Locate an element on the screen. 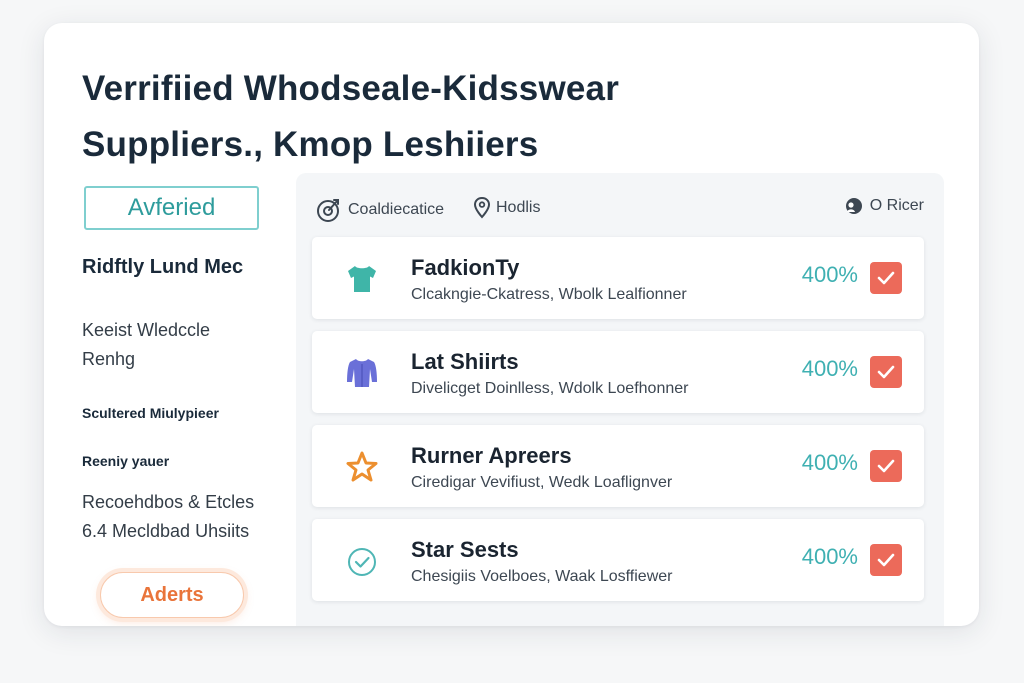 The height and width of the screenshot is (683, 1024). supplier-details: Ciredigar Vevifiust, Wedk Loaflignver is located at coordinates (542, 482).